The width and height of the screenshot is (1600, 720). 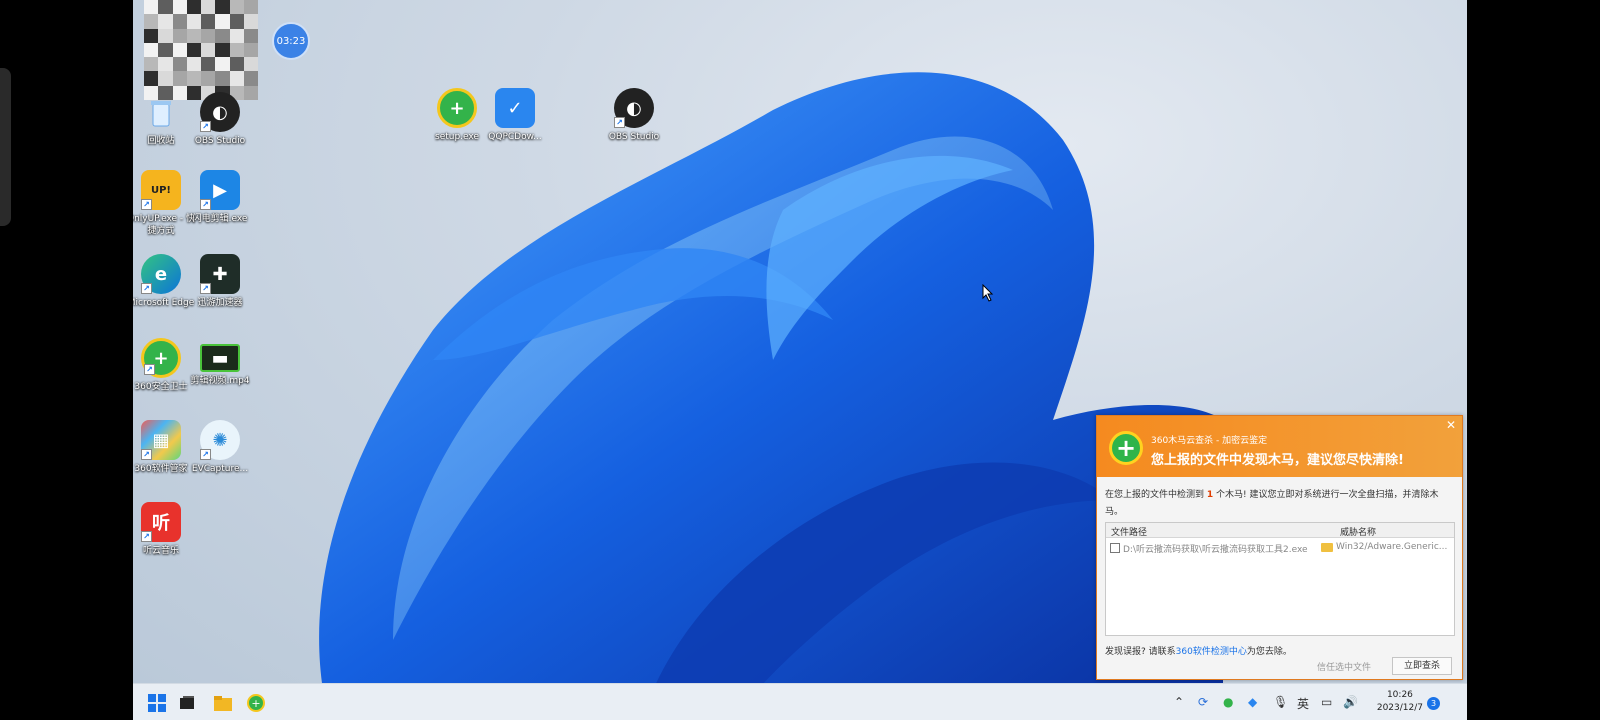 I want to click on 360-safe-taskbar-icon: +, so click(x=256, y=703).